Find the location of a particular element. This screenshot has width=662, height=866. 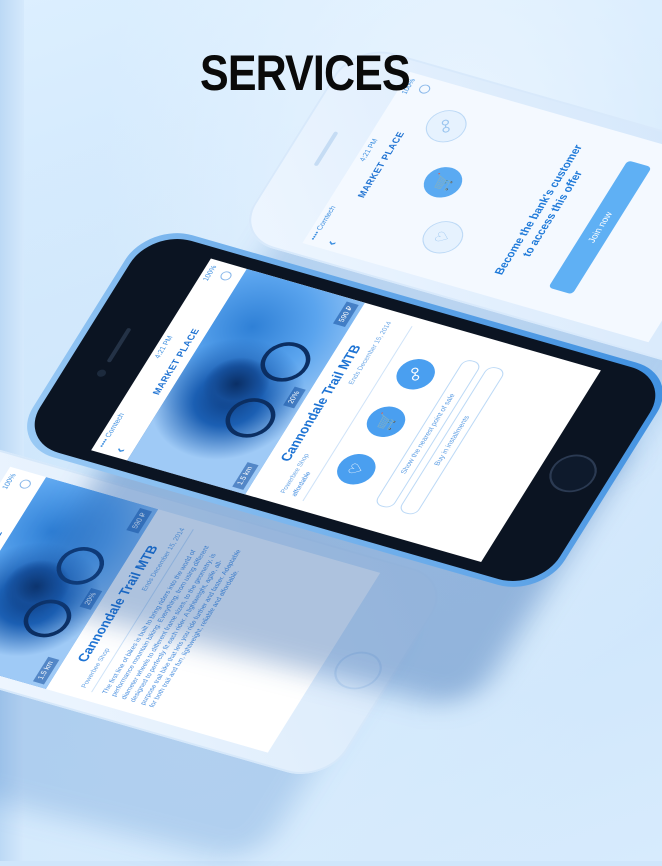

price-badge: 590 ₽ is located at coordinates (345, 314).